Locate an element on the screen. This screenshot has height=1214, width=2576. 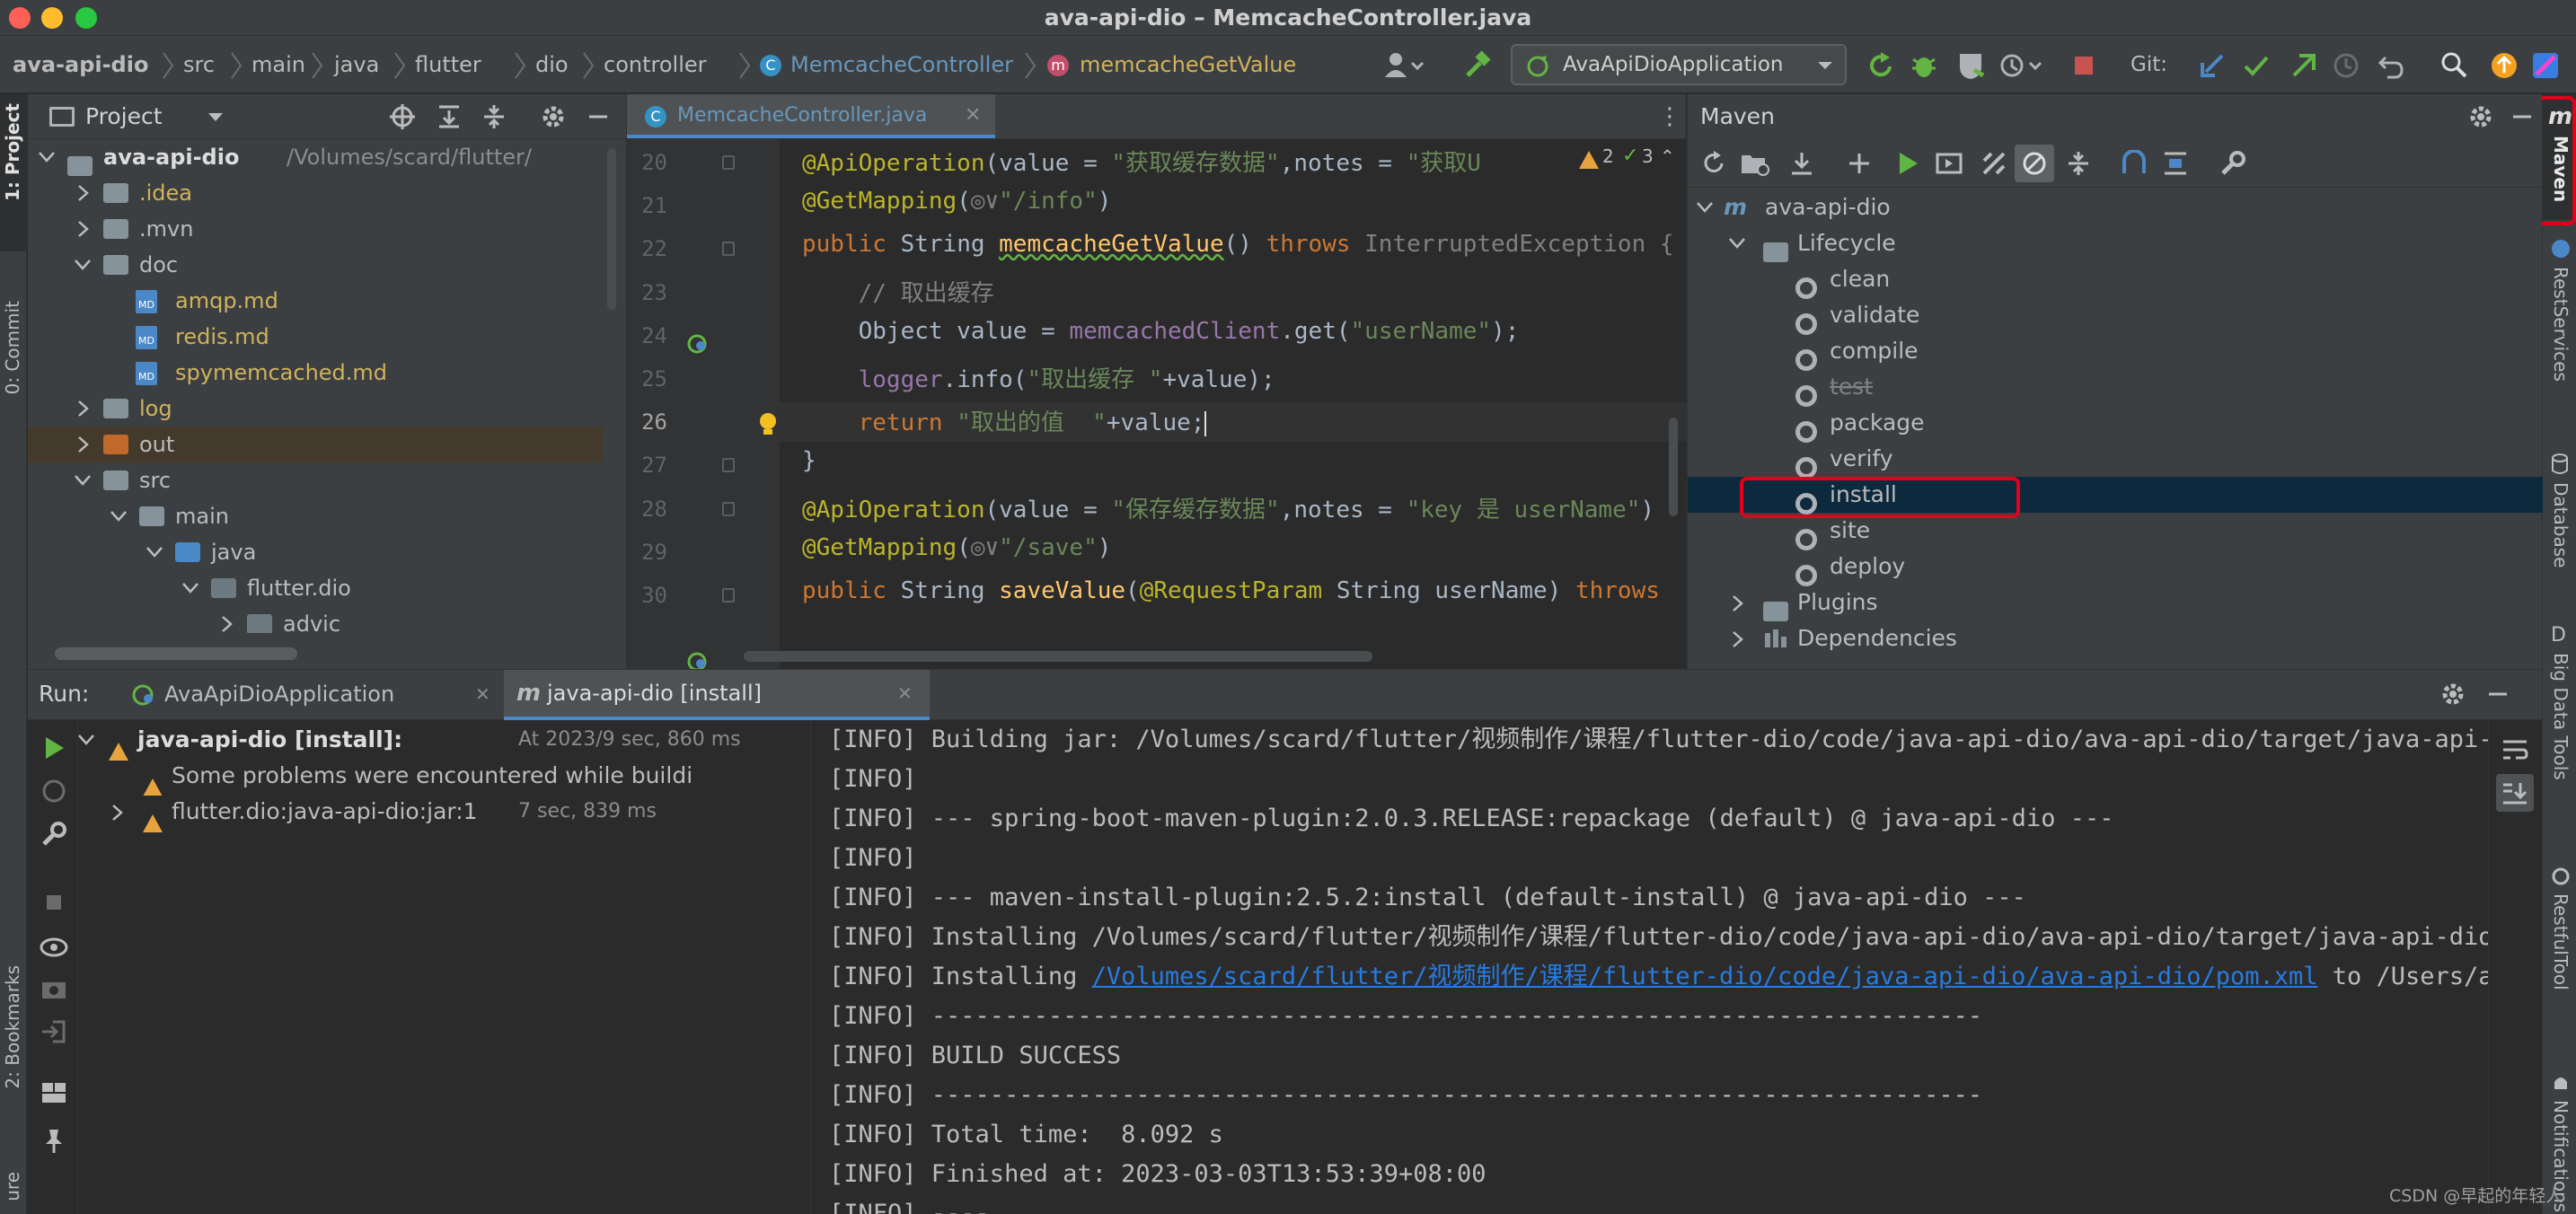
editor-horizontal-scrollbar is located at coordinates (1058, 657).